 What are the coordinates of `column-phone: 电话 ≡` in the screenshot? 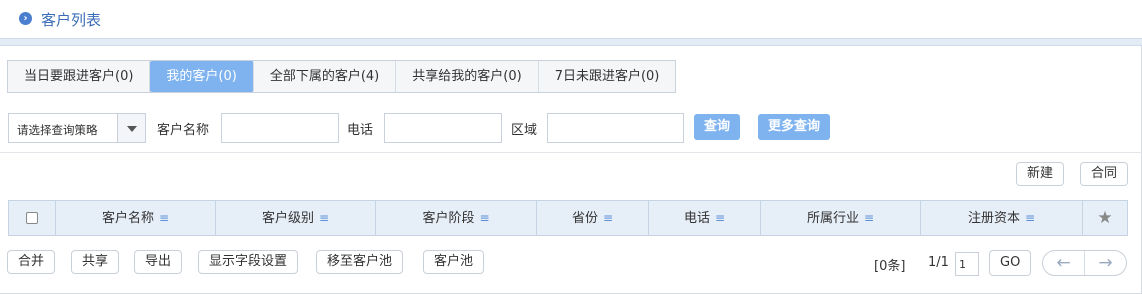 It's located at (705, 218).